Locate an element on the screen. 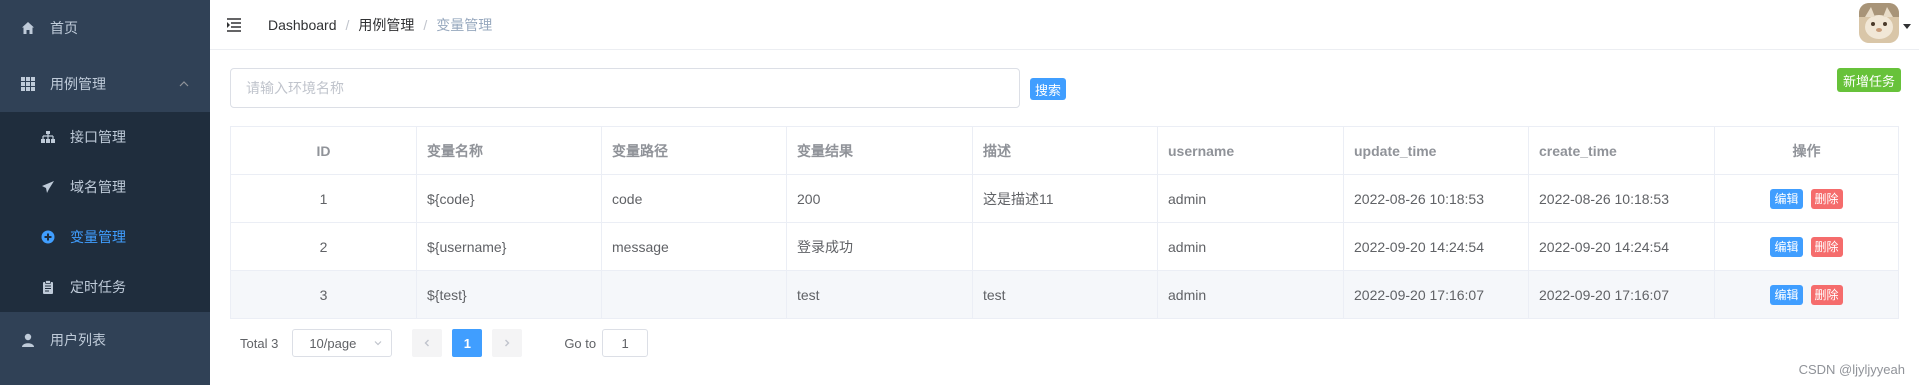  column-header-description: 描述 is located at coordinates (1065, 150).